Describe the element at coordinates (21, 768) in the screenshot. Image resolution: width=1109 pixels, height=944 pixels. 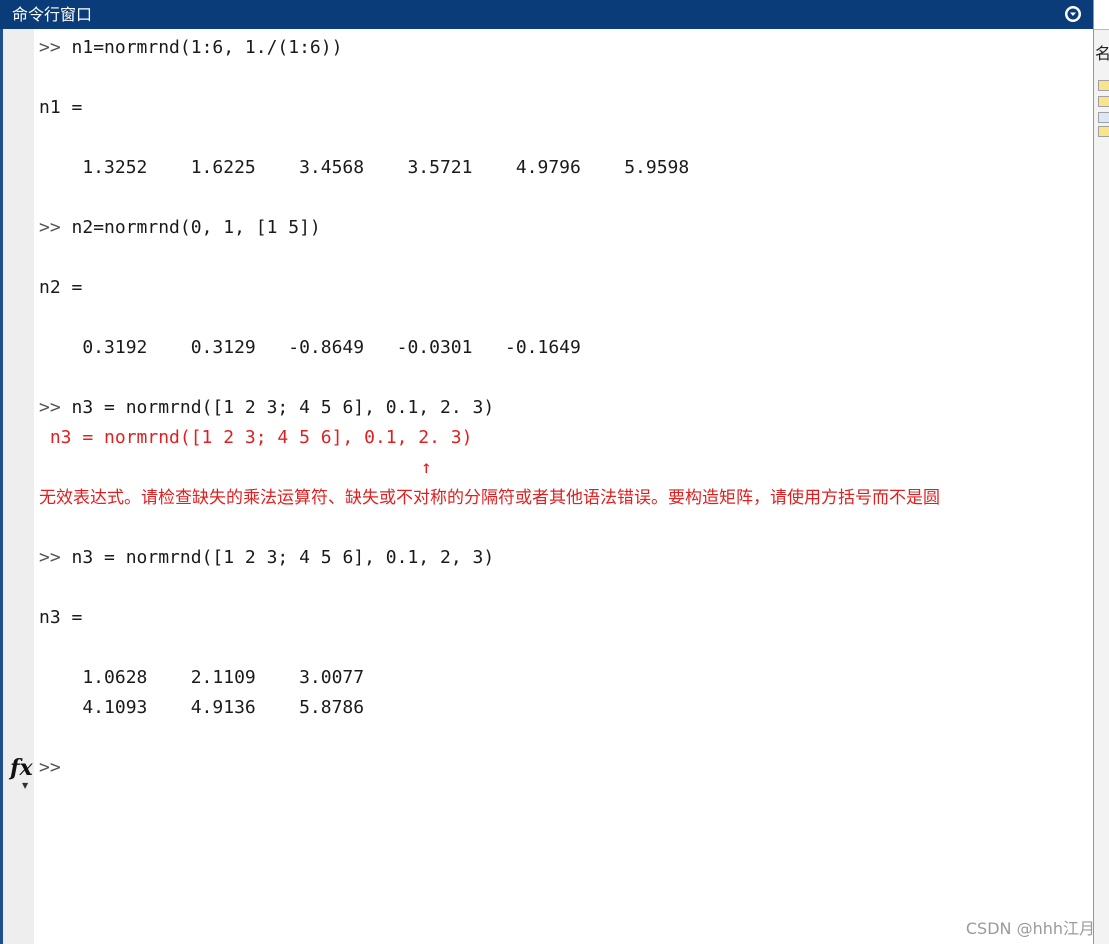
I see `function-browser-button: fx` at that location.